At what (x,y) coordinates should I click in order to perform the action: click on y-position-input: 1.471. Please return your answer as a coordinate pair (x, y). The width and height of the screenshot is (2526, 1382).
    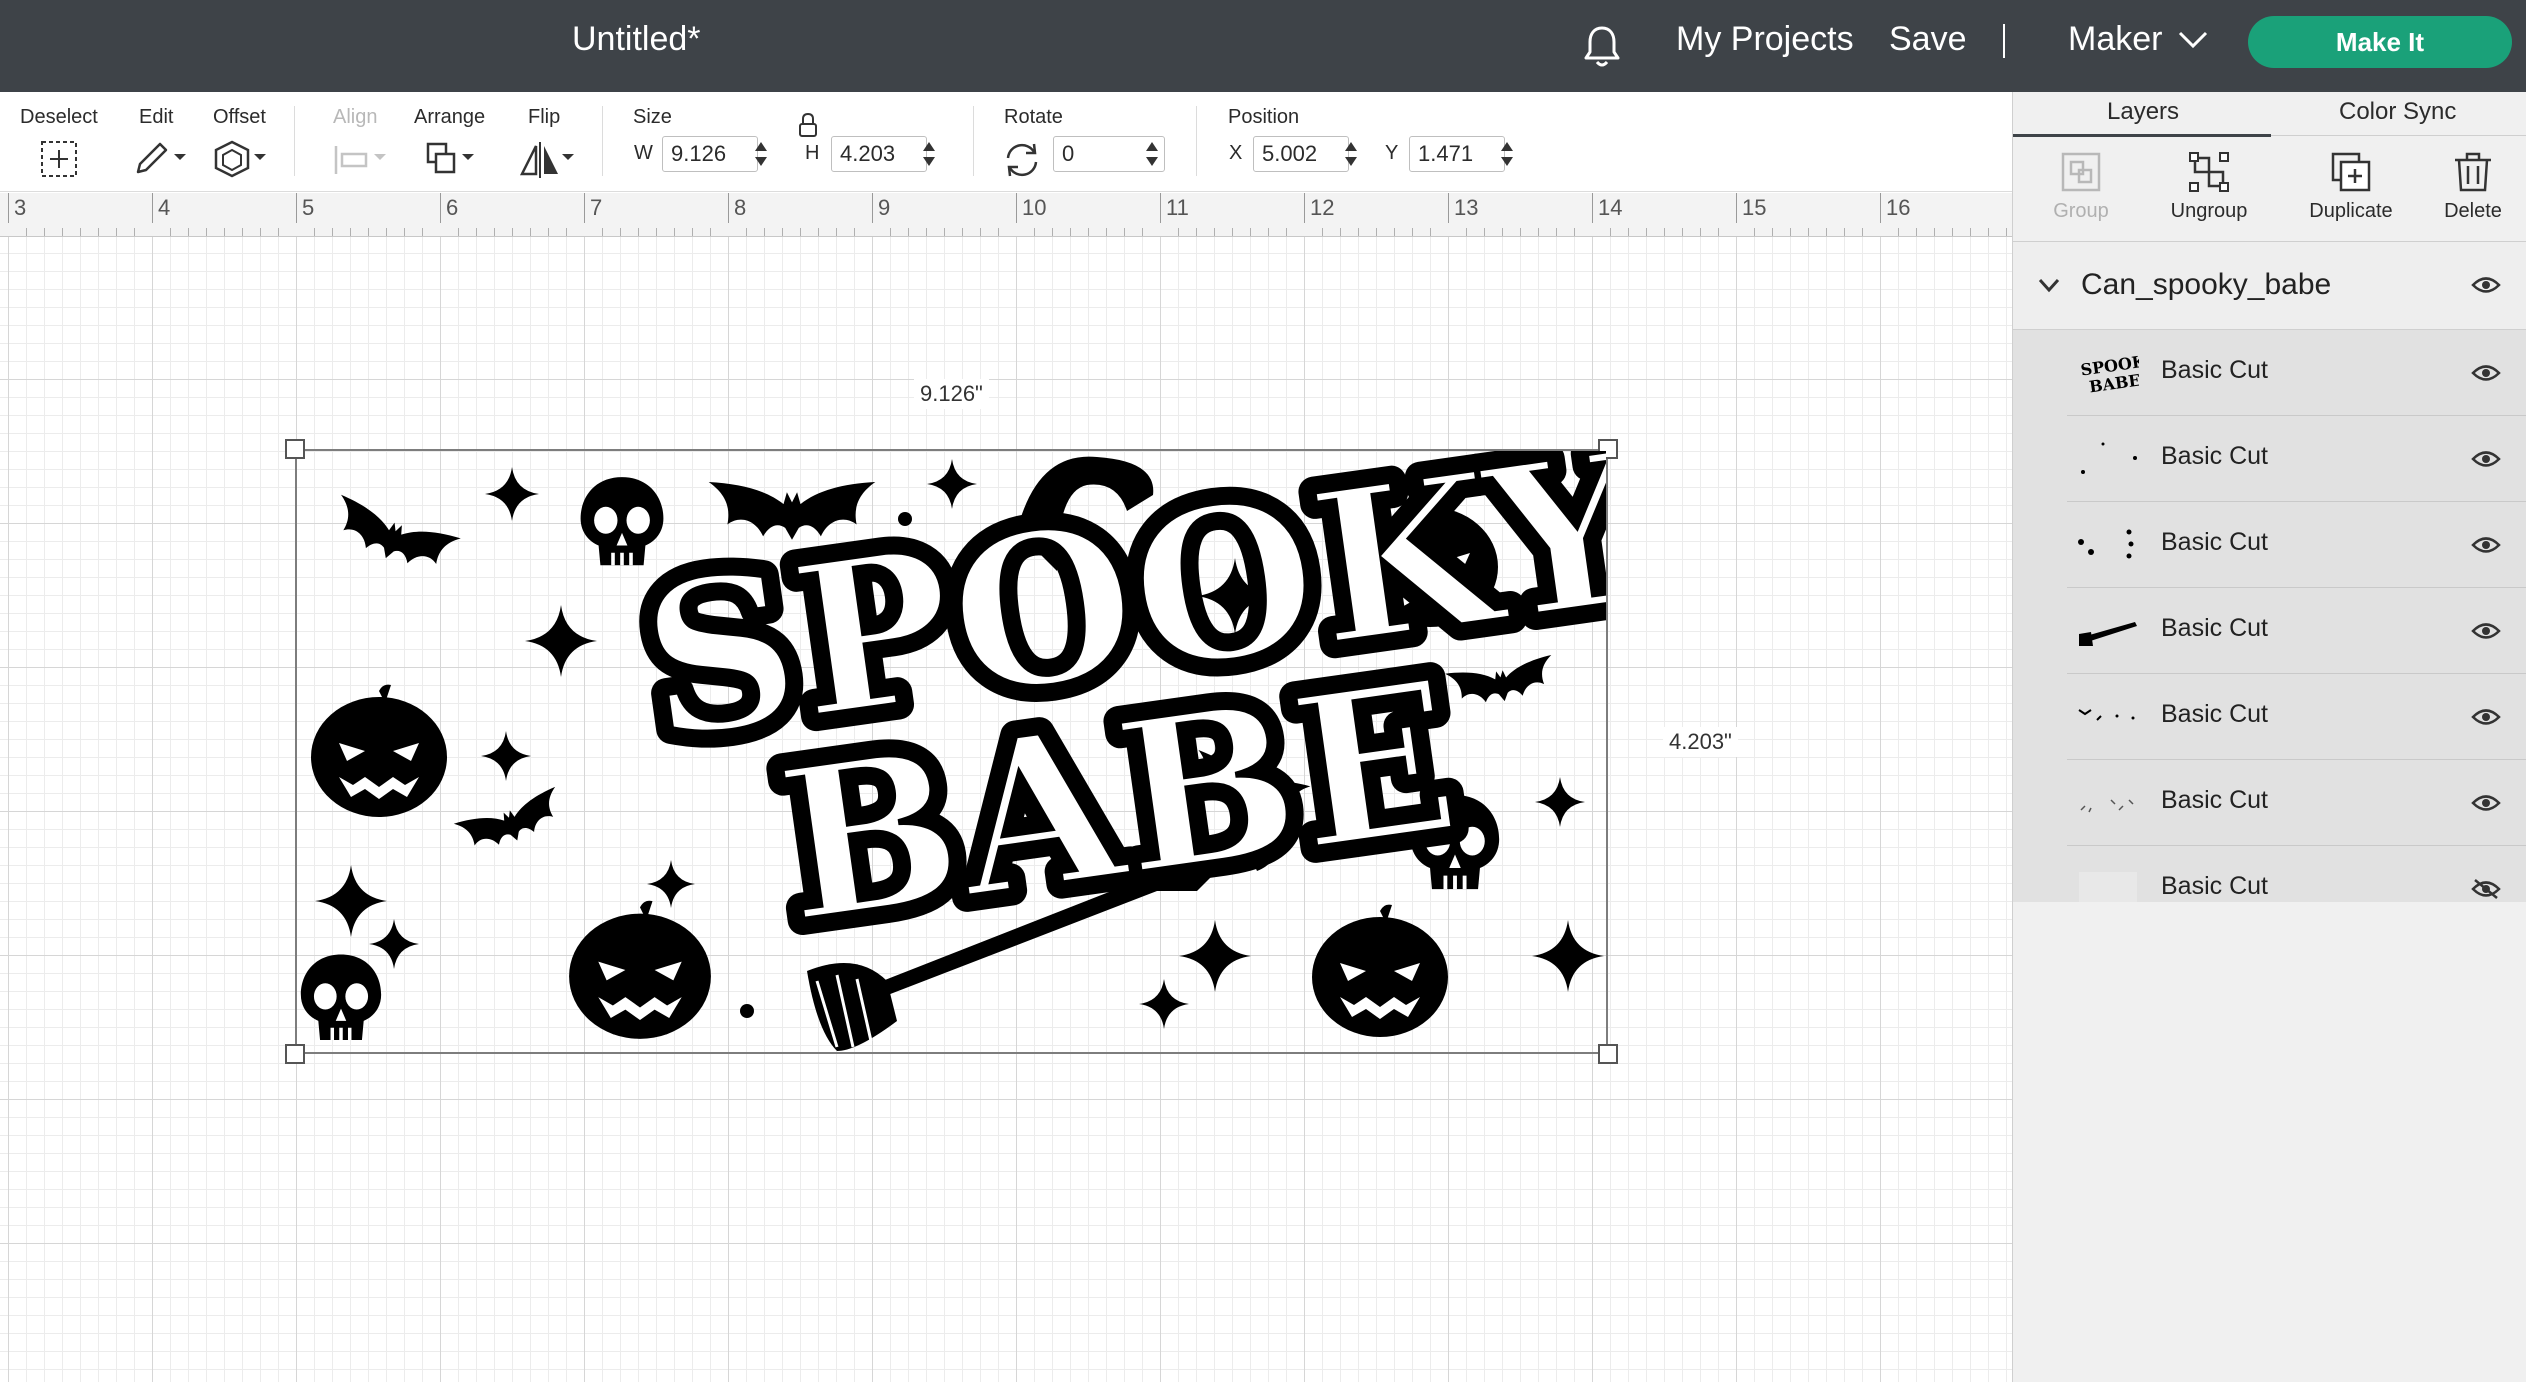
    Looking at the image, I should click on (1457, 154).